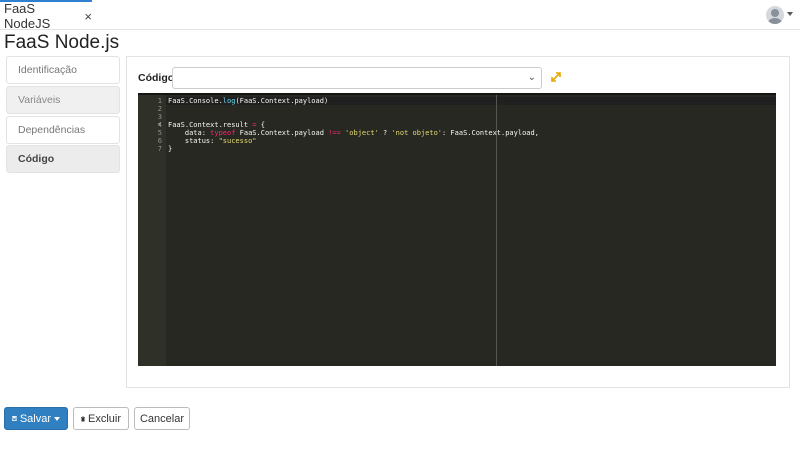 The image size is (800, 450). Describe the element at coordinates (357, 78) in the screenshot. I see `code-select: ⌄` at that location.